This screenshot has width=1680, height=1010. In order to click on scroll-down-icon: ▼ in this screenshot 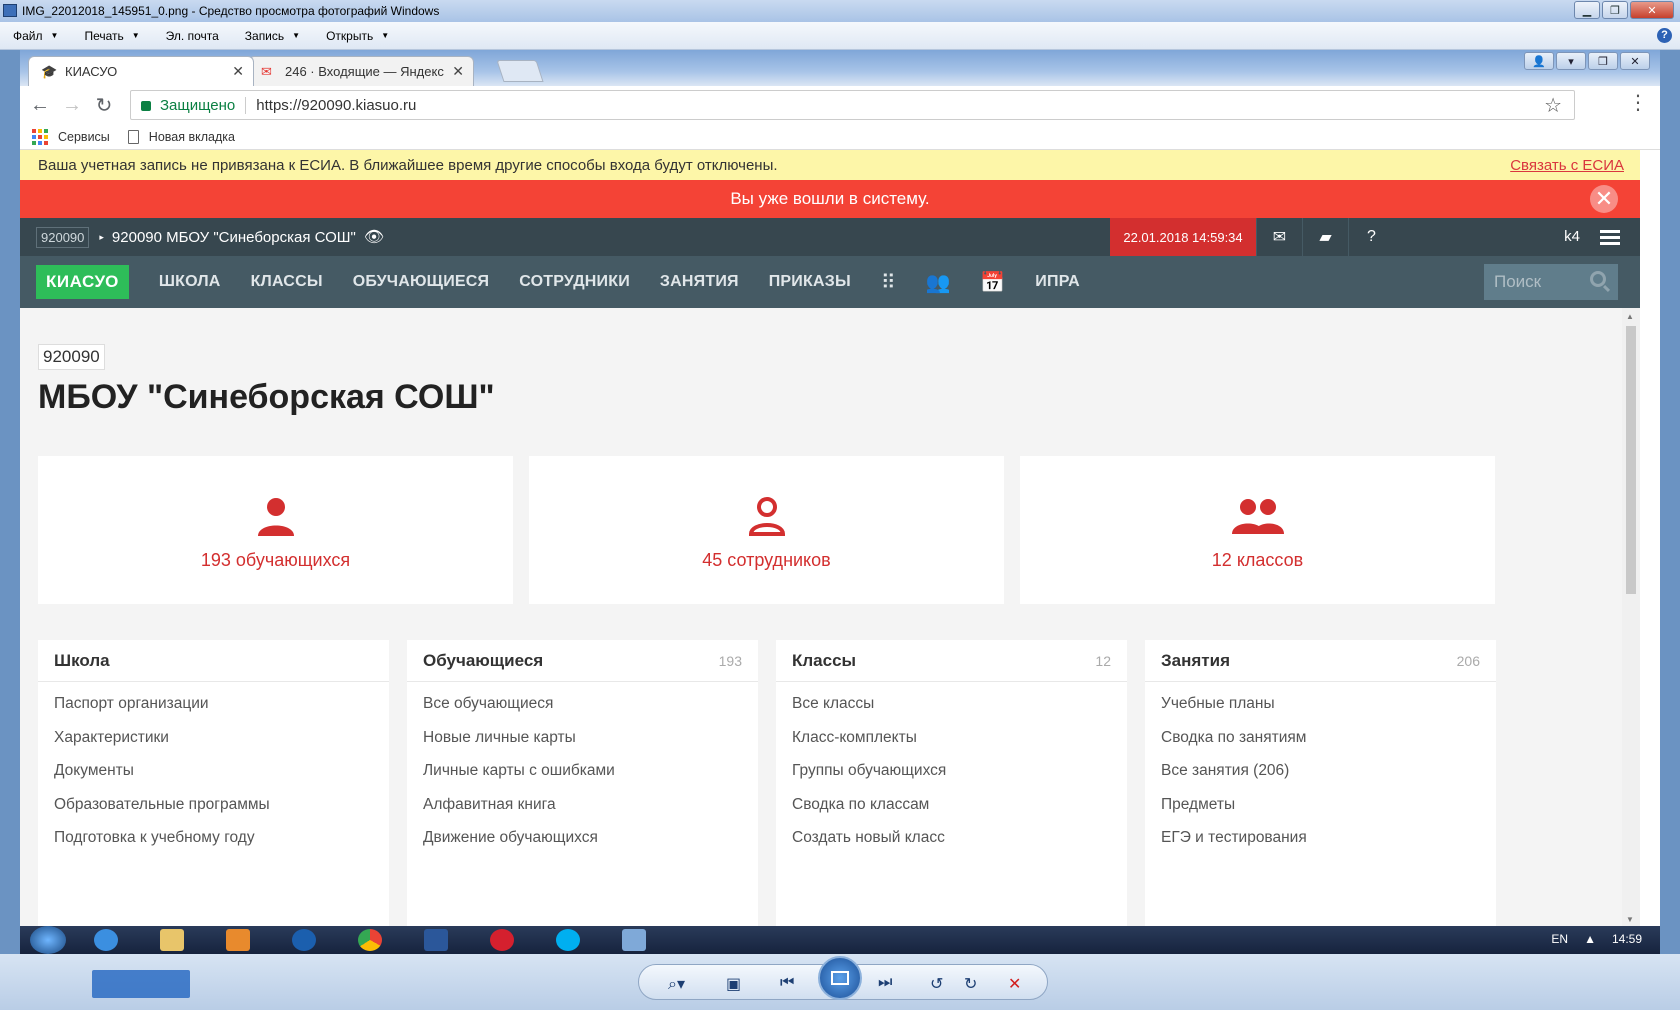, I will do `click(1630, 919)`.